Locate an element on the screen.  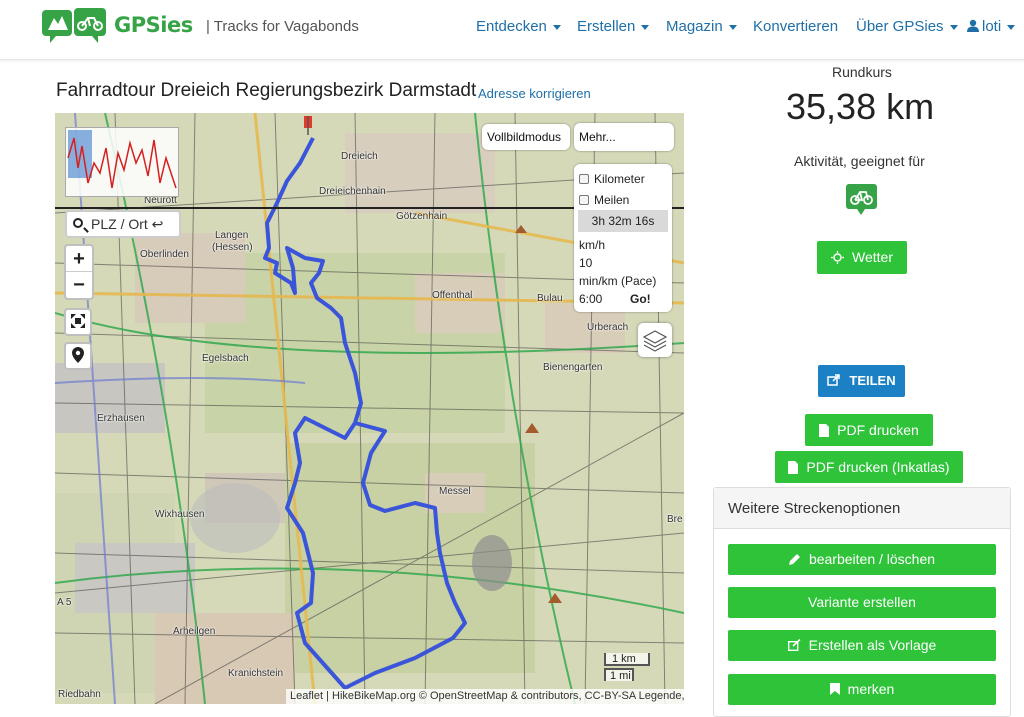
nav-magazin: Magazin is located at coordinates (701, 26).